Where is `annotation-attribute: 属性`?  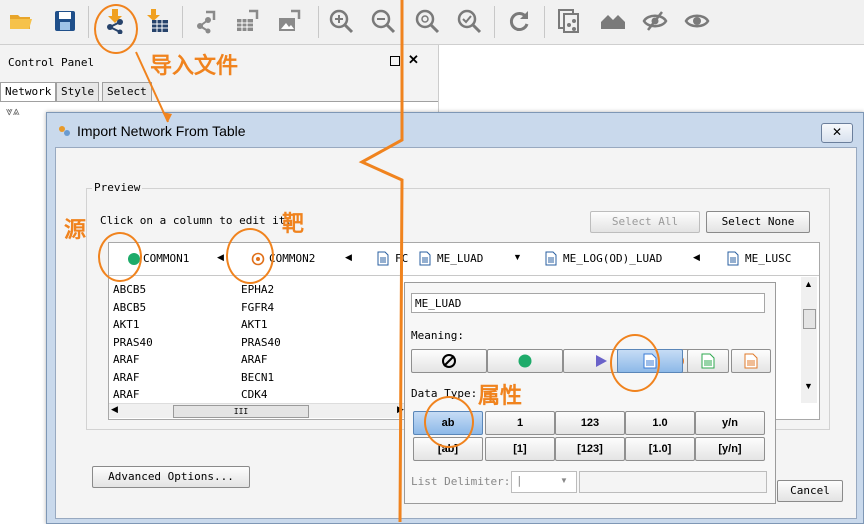 annotation-attribute: 属性 is located at coordinates (500, 396).